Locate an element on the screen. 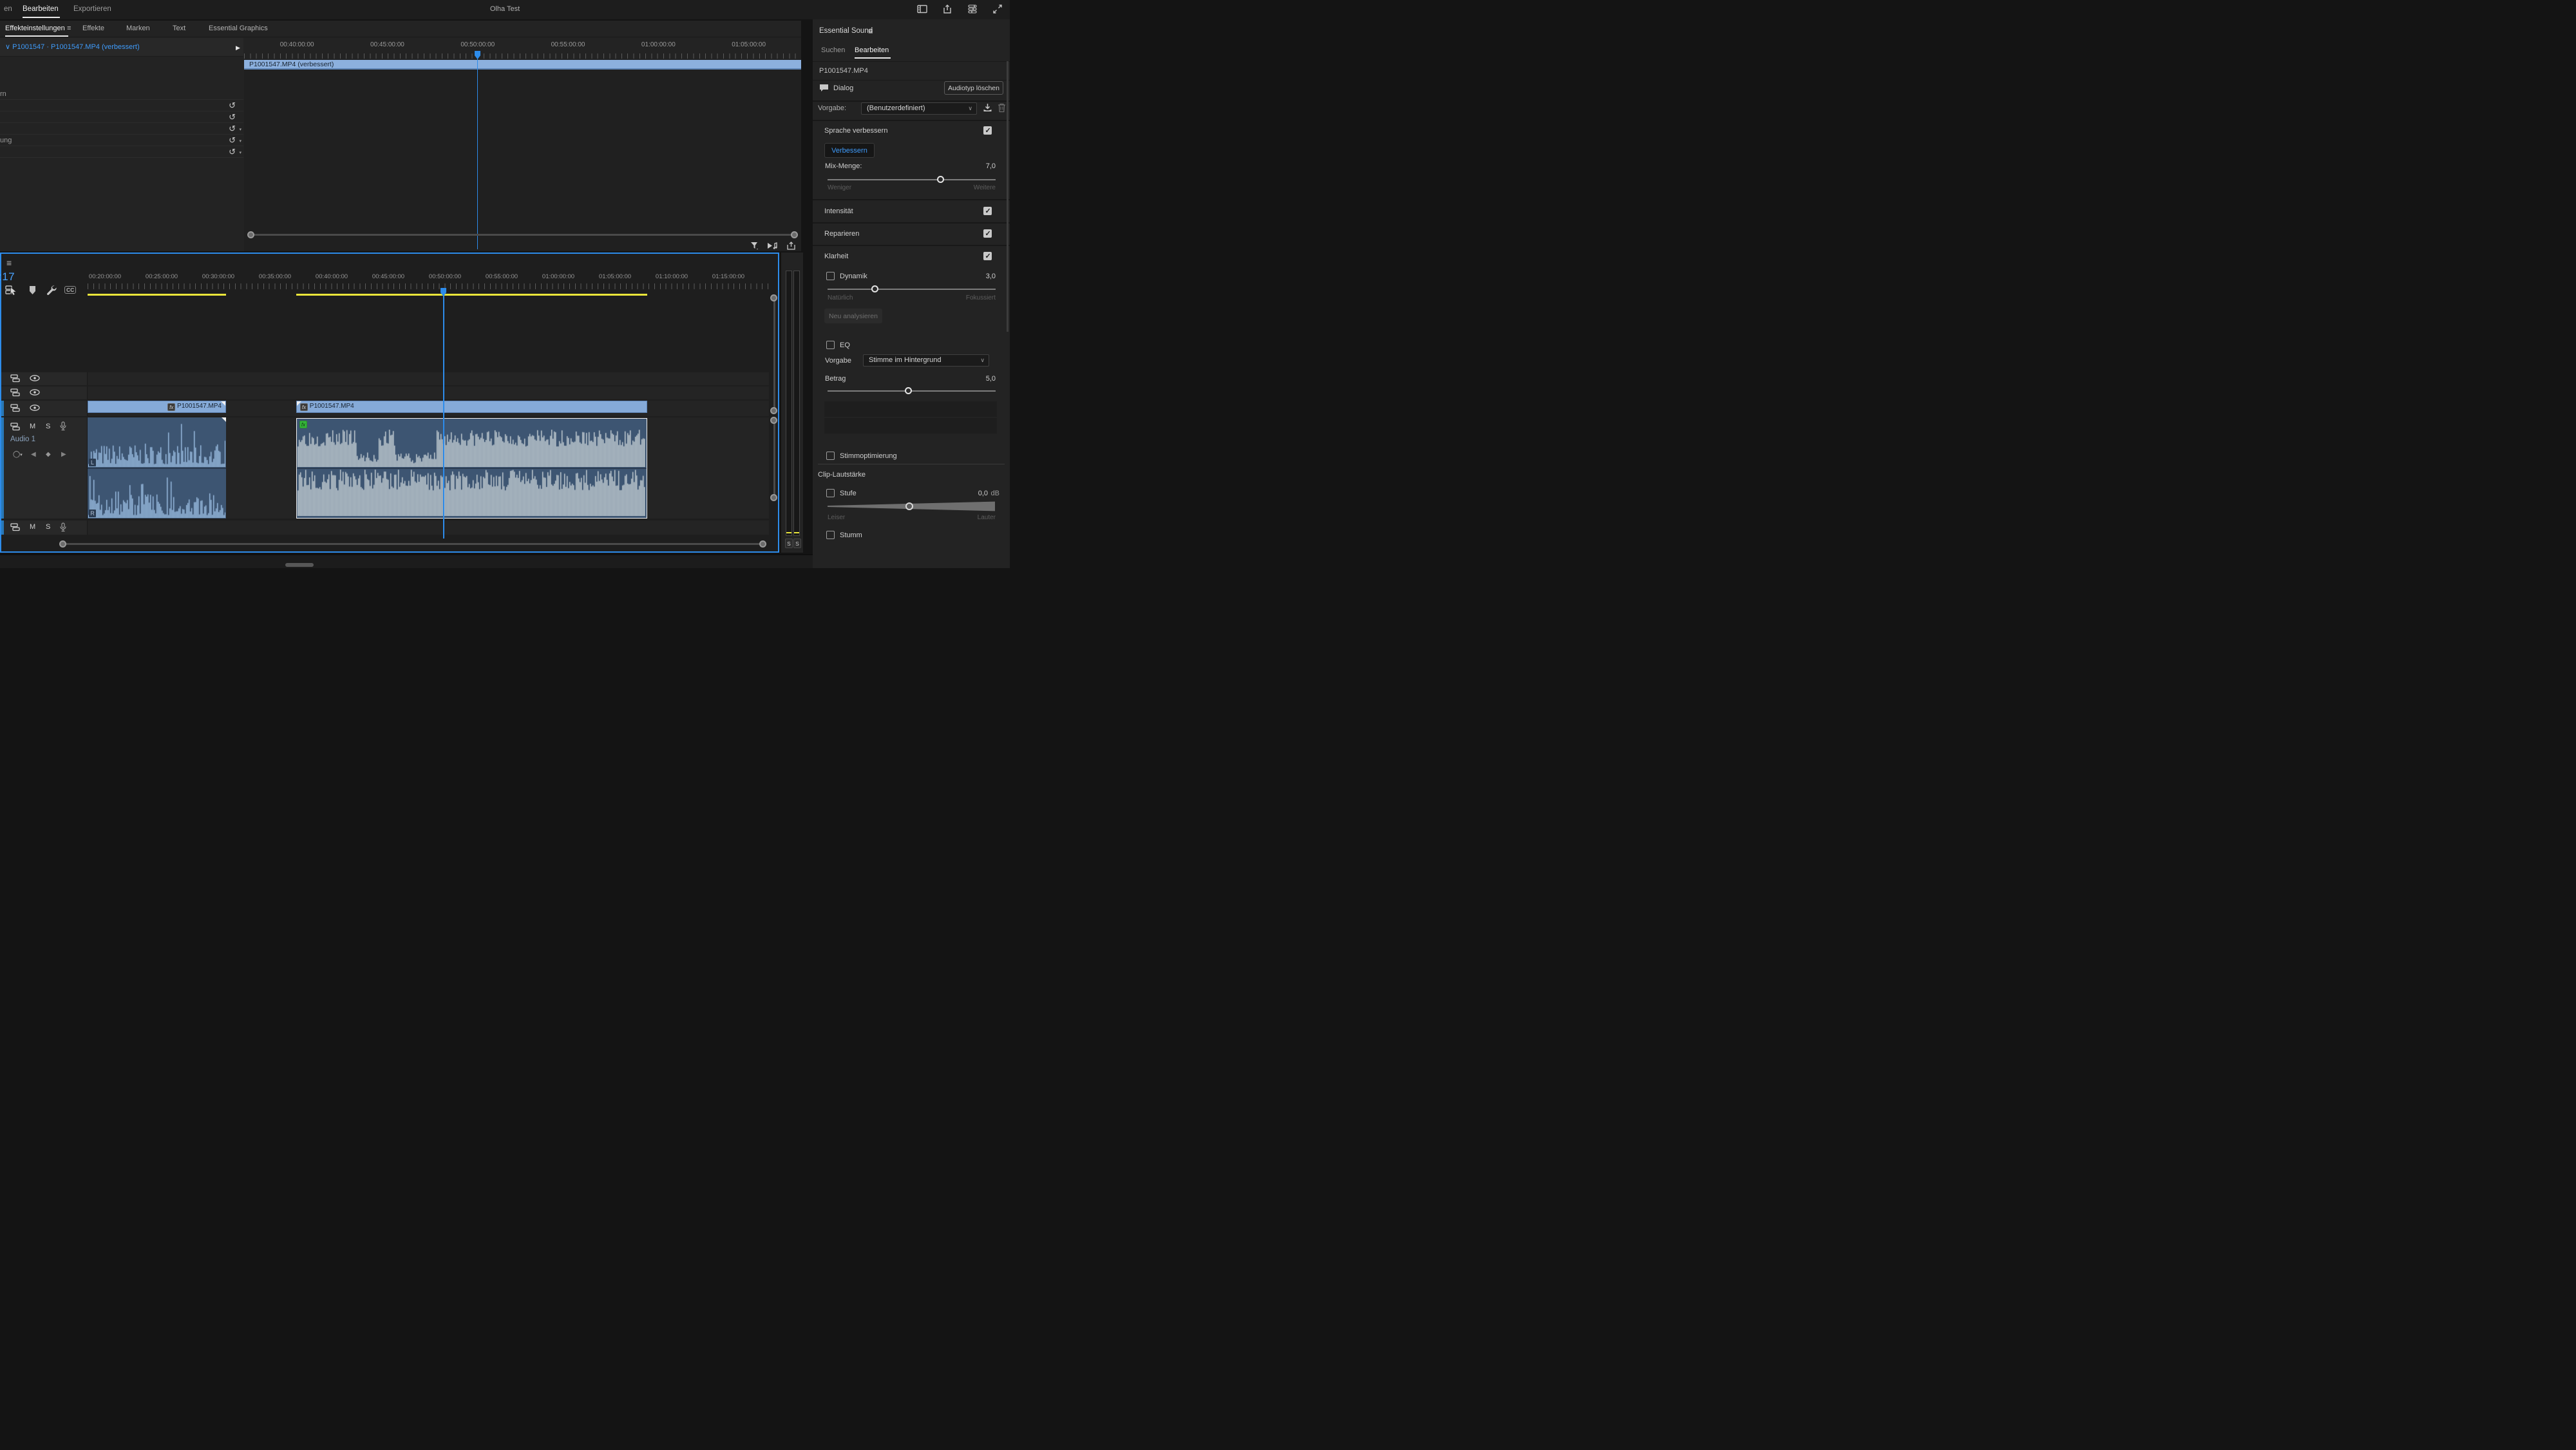 The width and height of the screenshot is (2576, 1450). previous-keyframe-icon: ◀ is located at coordinates (34, 455).